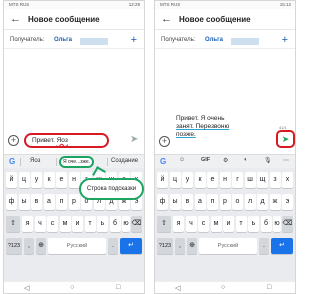 This screenshot has height=294, width=320. I want to click on key: ж, so click(275, 202).